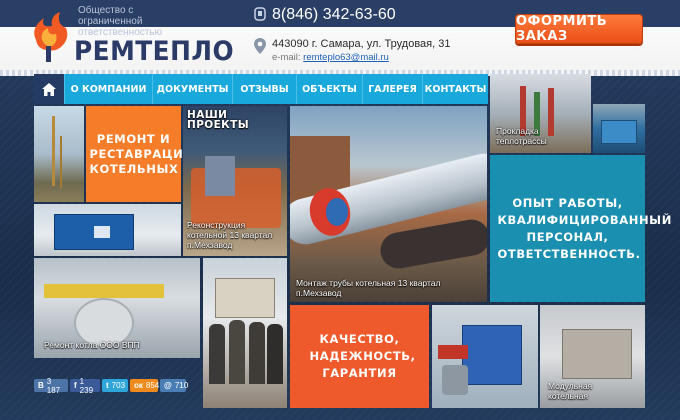 The width and height of the screenshot is (680, 420). What do you see at coordinates (260, 46) in the screenshot?
I see `location-pin-icon` at bounding box center [260, 46].